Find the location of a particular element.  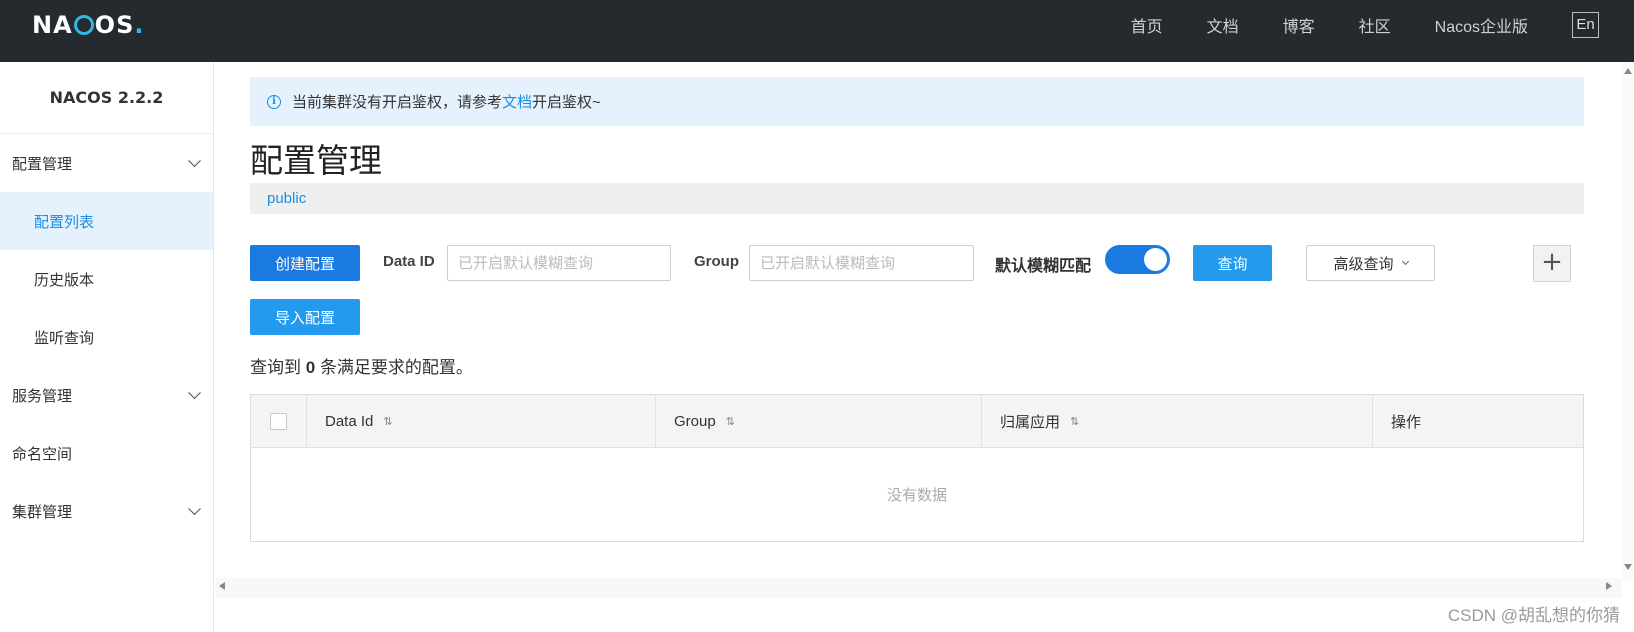

sidebar-item-service-management: 服务管理 is located at coordinates (106, 395).